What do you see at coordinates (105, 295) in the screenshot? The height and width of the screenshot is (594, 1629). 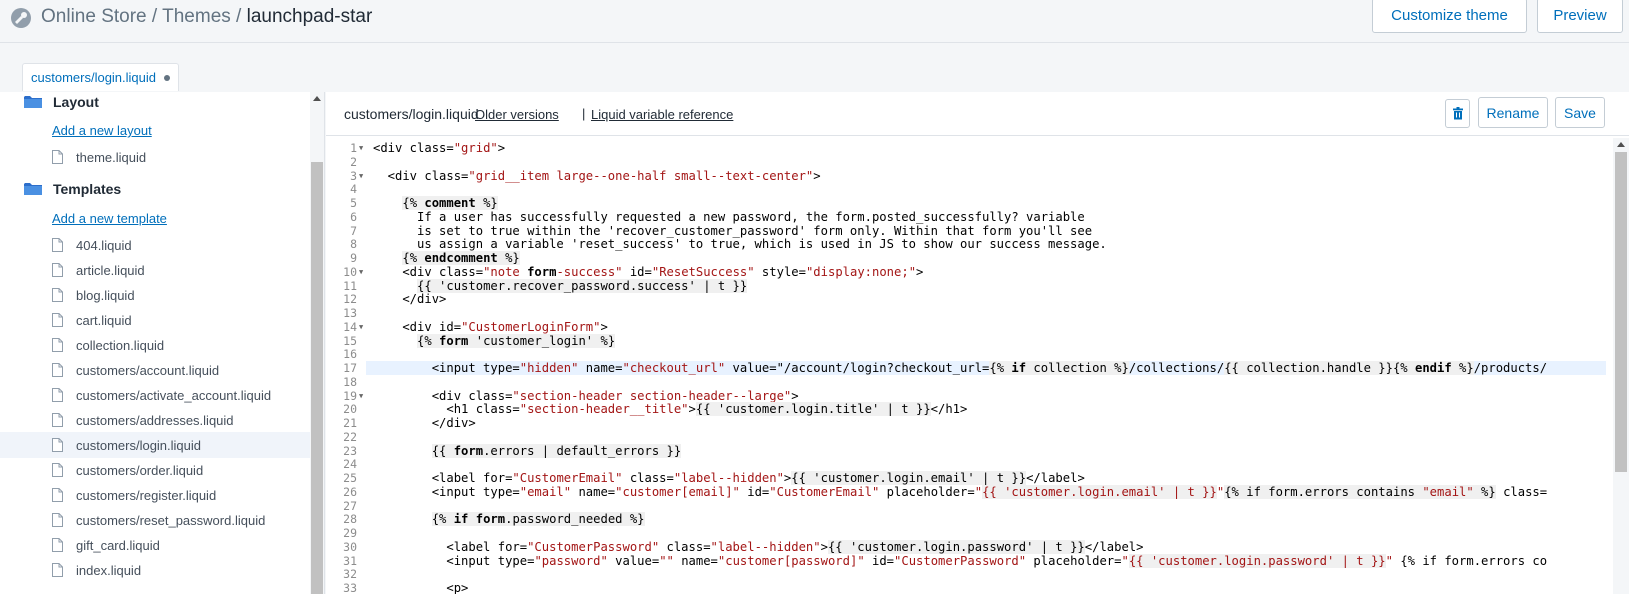 I see `sidebar-file-label: blog.liquid` at bounding box center [105, 295].